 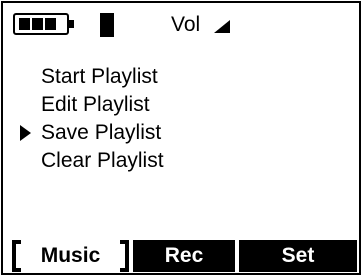 What do you see at coordinates (186, 24) in the screenshot?
I see `volume-label: Vol` at bounding box center [186, 24].